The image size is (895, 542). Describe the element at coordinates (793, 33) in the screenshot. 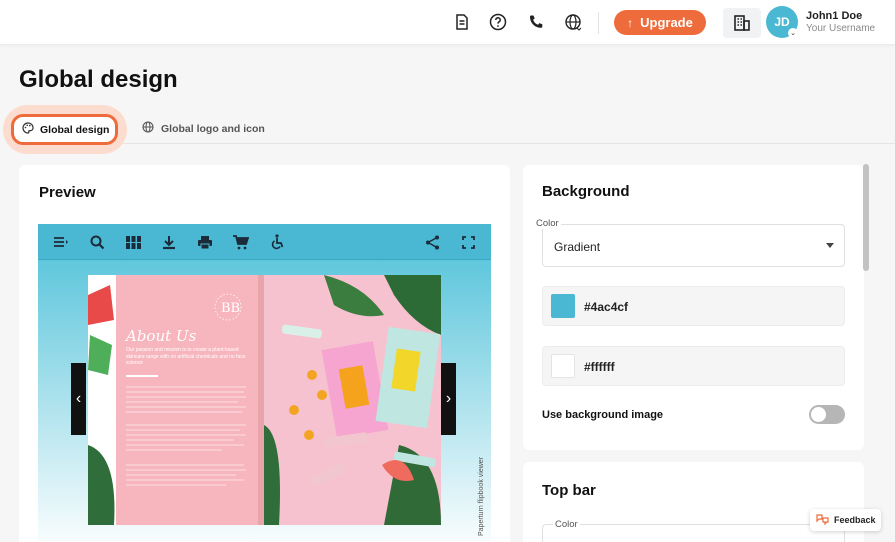

I see `chevron-down-icon: ⌄` at that location.